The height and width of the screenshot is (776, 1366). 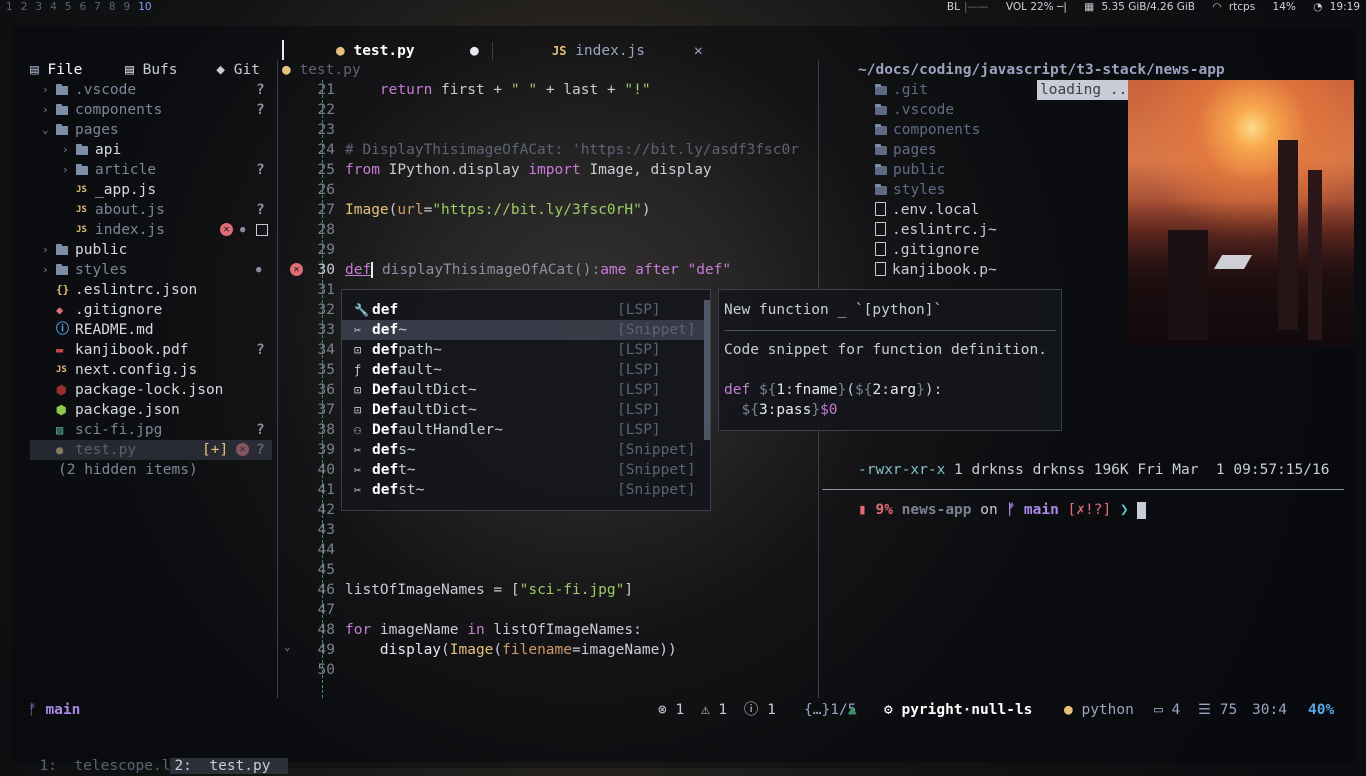 What do you see at coordinates (155, 70) in the screenshot?
I see `buffers-tab: ▤ Bufs` at bounding box center [155, 70].